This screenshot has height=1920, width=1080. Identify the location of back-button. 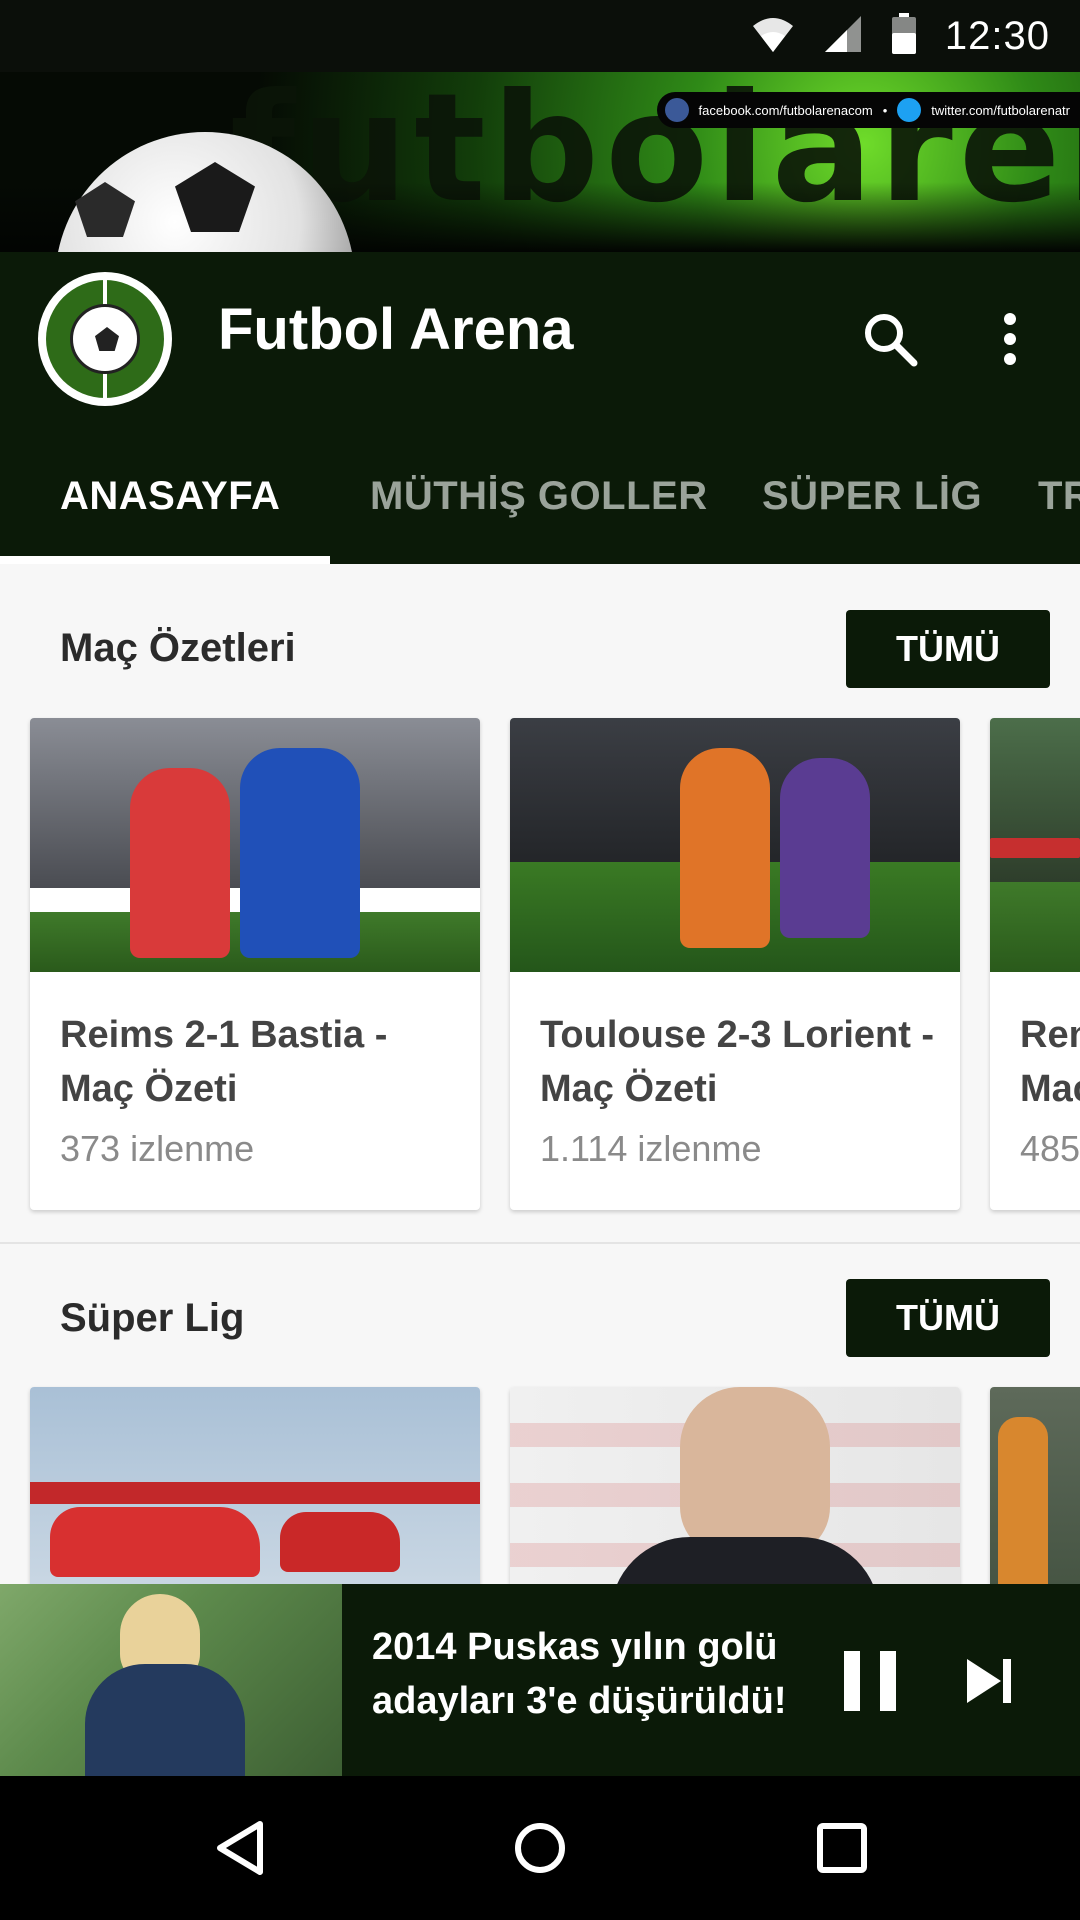
(240, 1848).